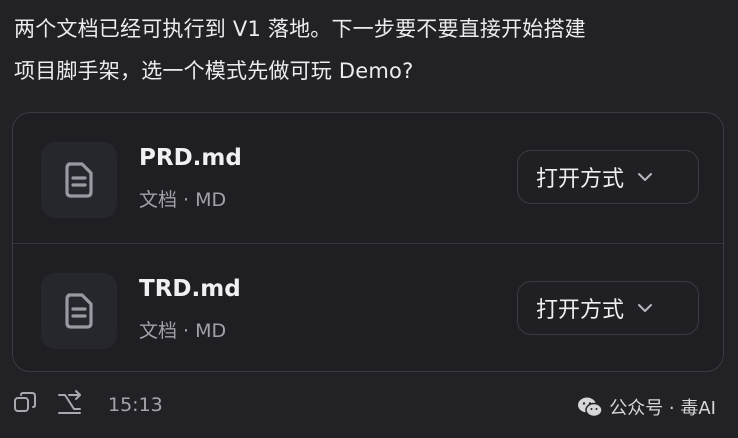 The height and width of the screenshot is (438, 738). I want to click on message-timestamp: 15:13, so click(135, 405).